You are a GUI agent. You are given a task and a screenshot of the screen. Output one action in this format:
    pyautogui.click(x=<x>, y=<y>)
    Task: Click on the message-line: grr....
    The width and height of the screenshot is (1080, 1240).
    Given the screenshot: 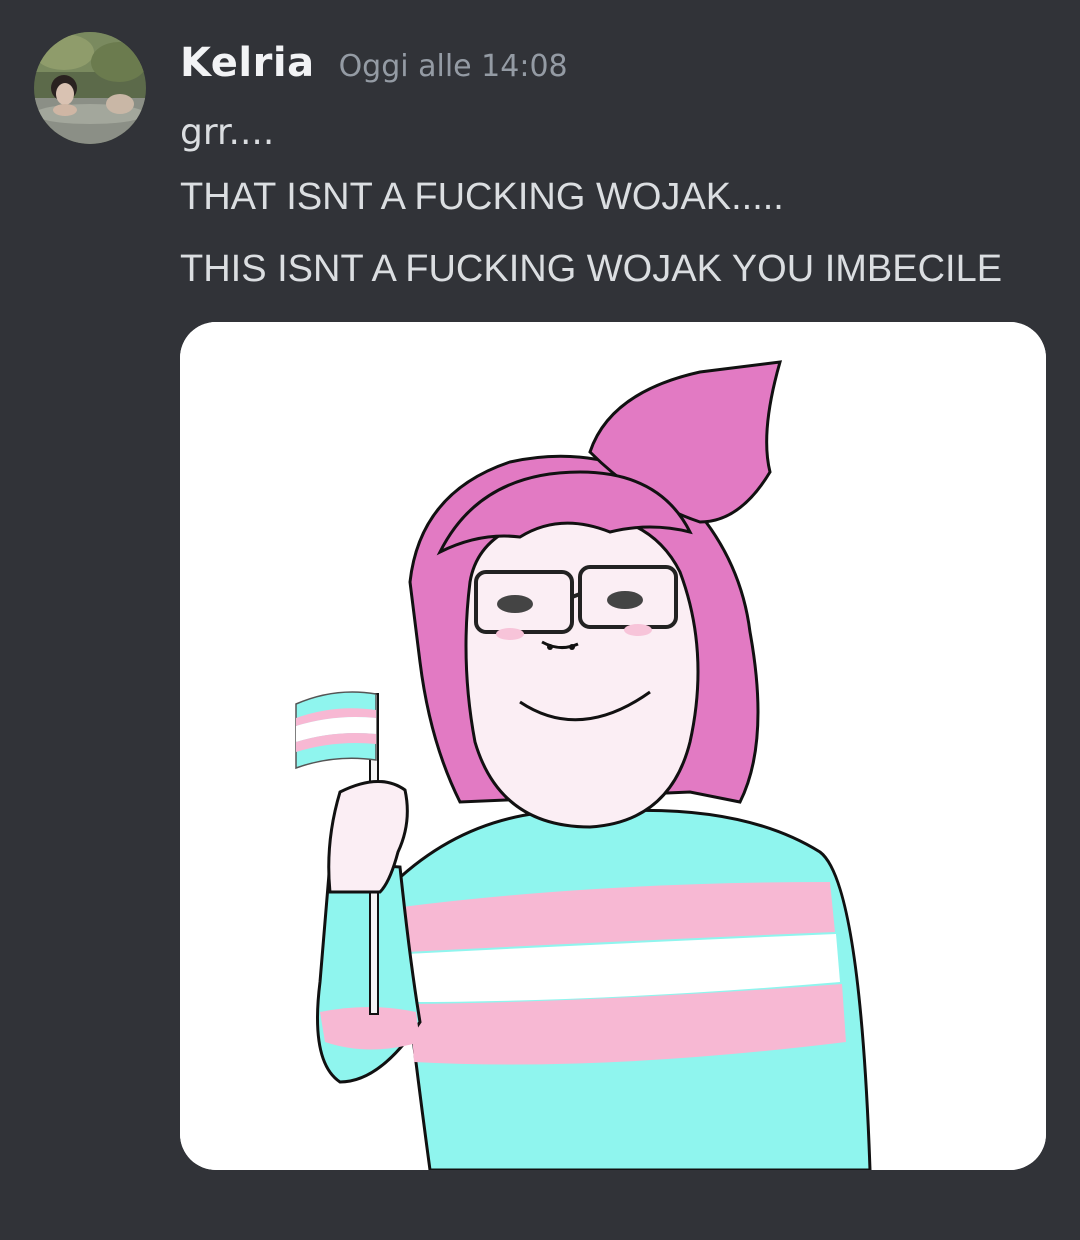 What is the action you would take?
    pyautogui.click(x=227, y=132)
    